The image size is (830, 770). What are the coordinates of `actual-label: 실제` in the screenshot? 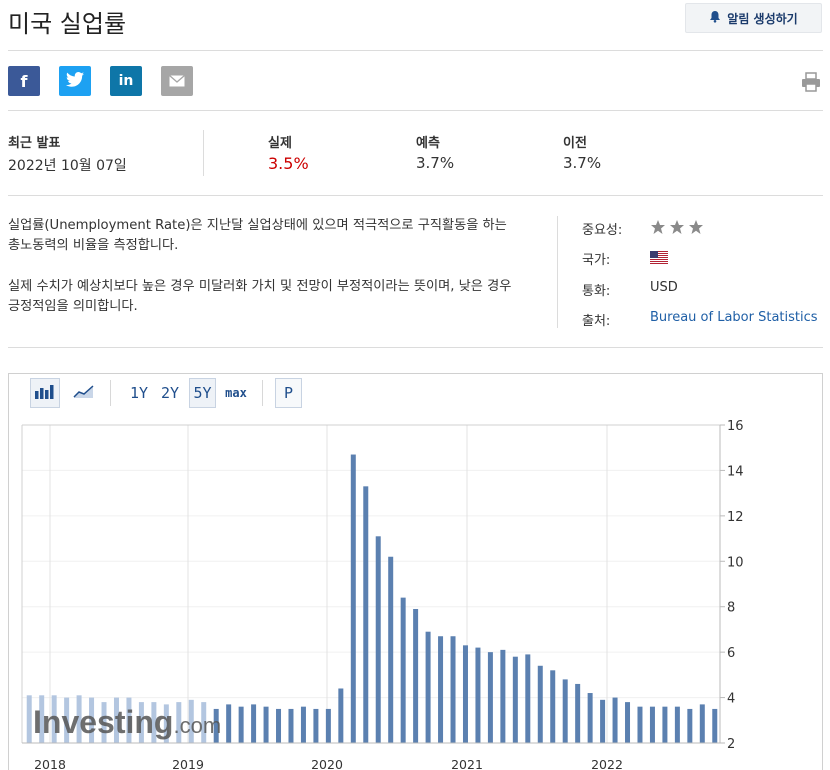 It's located at (280, 143).